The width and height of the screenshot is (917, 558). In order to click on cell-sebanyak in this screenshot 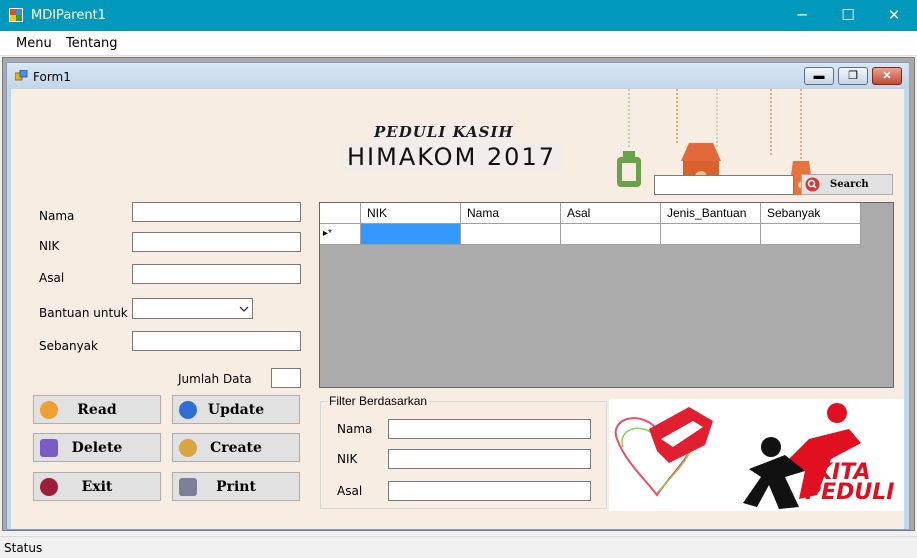, I will do `click(811, 234)`.